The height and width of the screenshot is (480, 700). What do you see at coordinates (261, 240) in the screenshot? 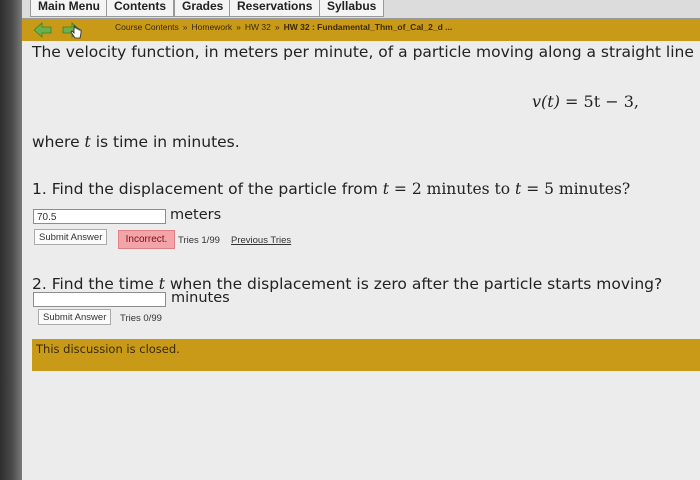
I see `q1-previous-tries-link: Previous Tries` at bounding box center [261, 240].